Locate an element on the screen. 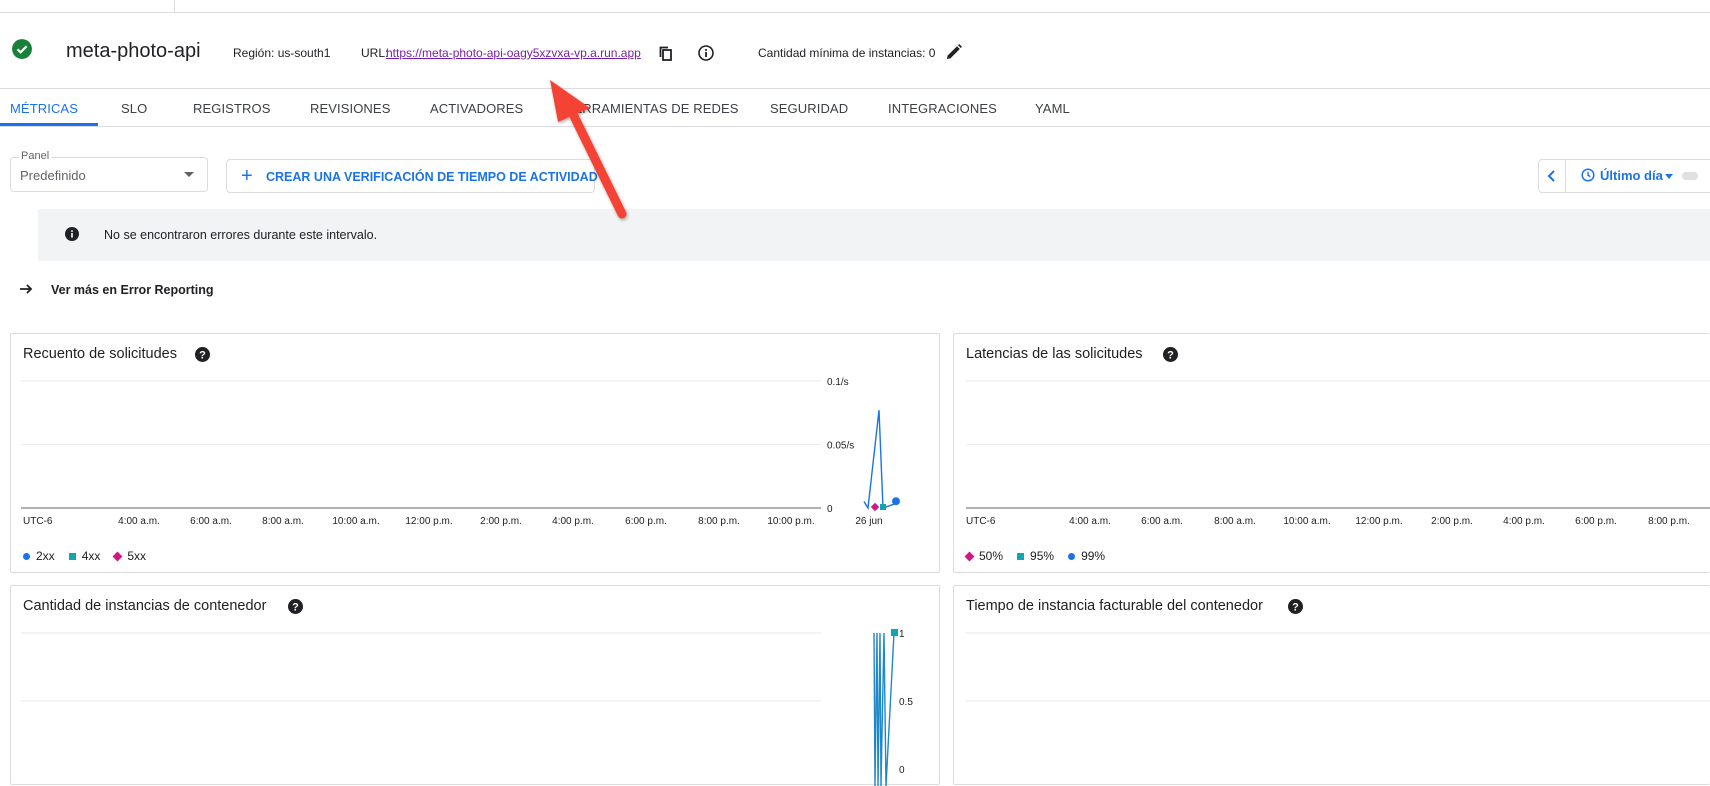 This screenshot has width=1710, height=786. url-label: URL: is located at coordinates (375, 53).